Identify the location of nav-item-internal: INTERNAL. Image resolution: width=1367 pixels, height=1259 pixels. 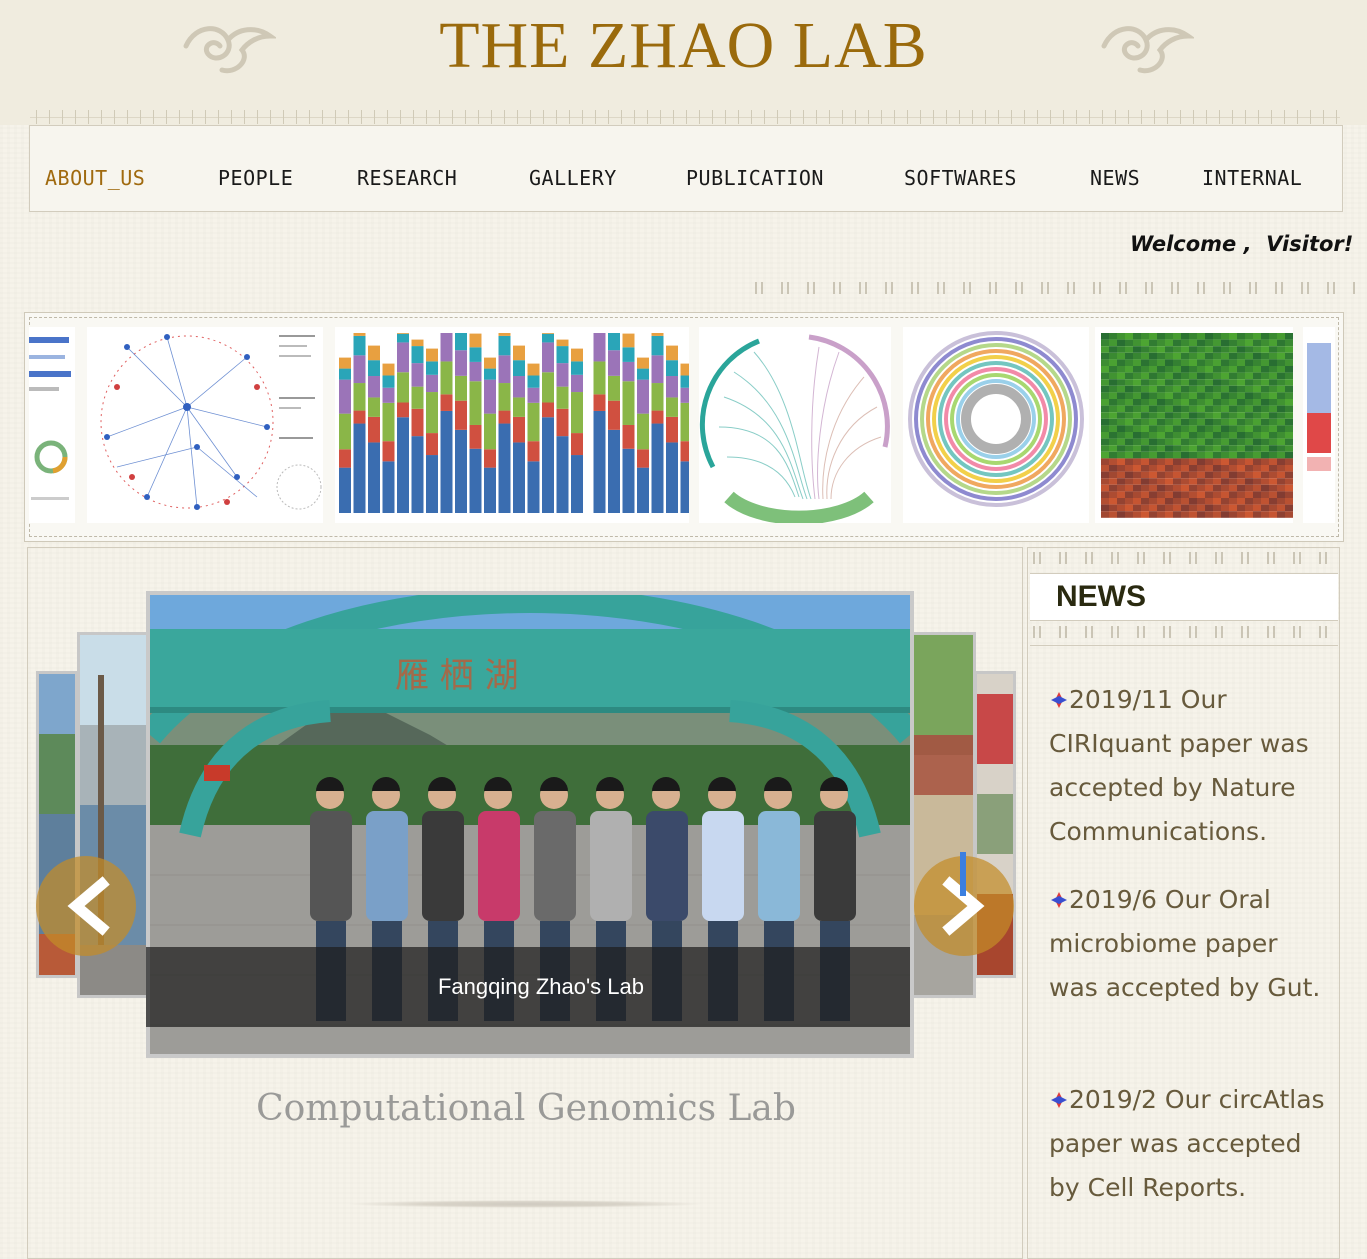
(1252, 178).